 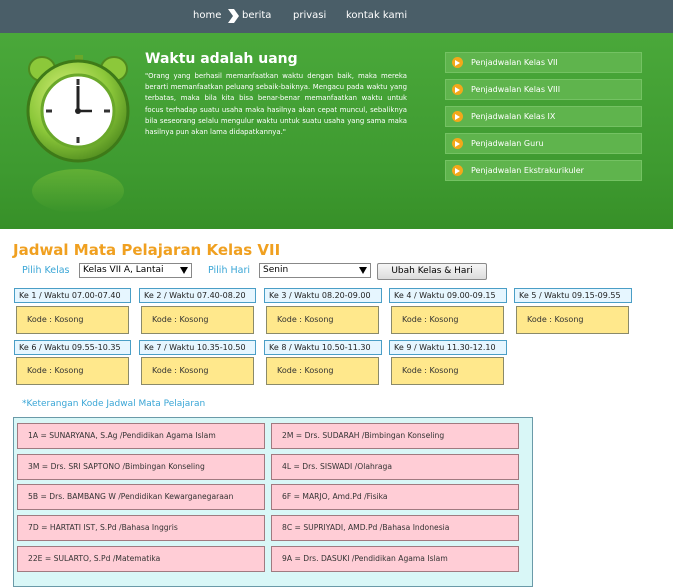 I want to click on legend-note: *Keterangan Kode Jadwal Mata Pelajaran, so click(x=114, y=404).